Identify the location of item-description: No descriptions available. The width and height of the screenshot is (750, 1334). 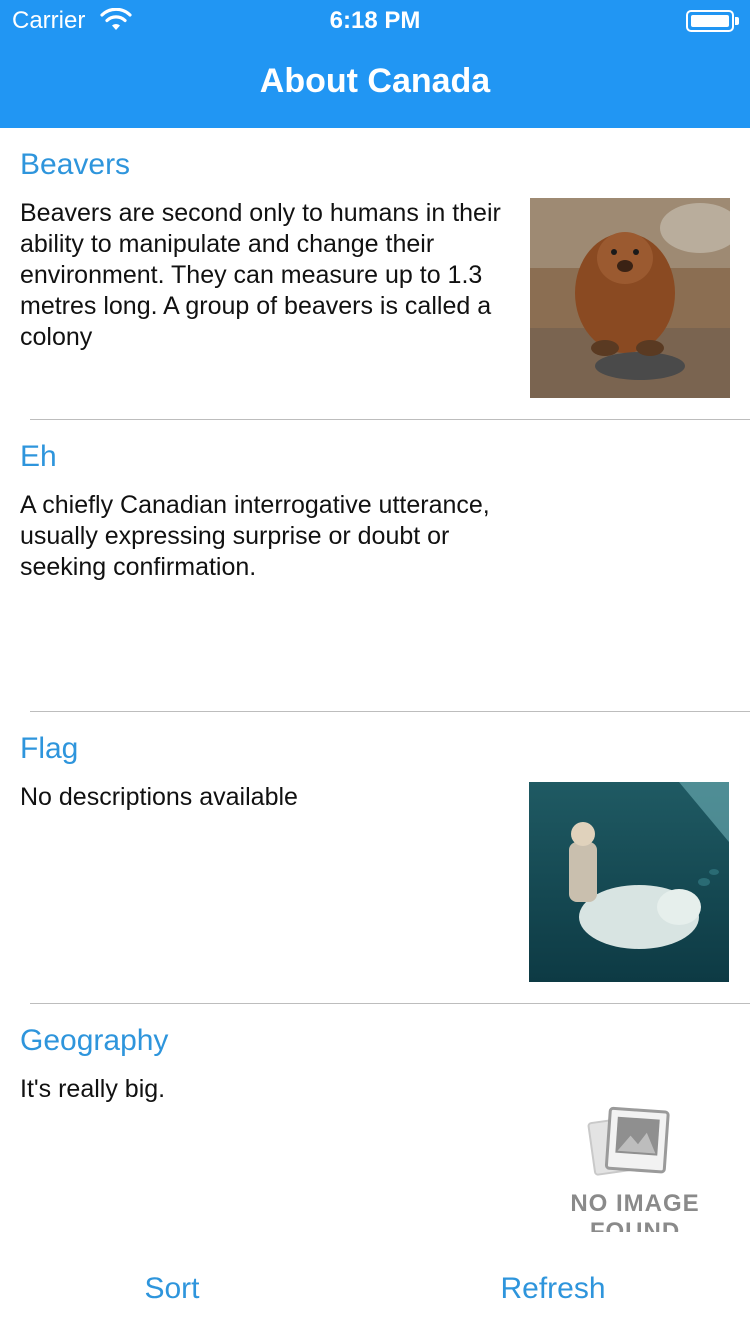
(159, 797).